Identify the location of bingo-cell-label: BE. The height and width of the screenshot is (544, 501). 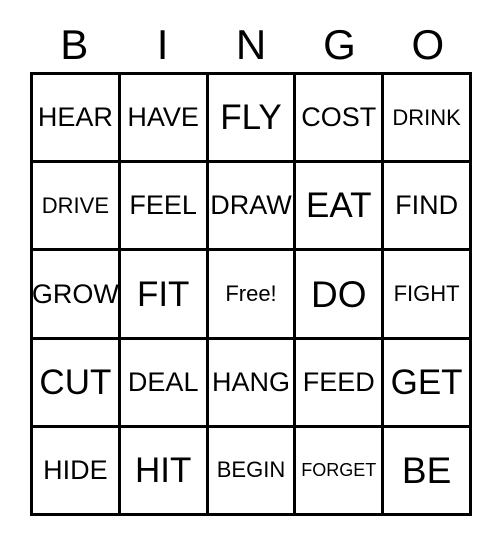
(426, 470).